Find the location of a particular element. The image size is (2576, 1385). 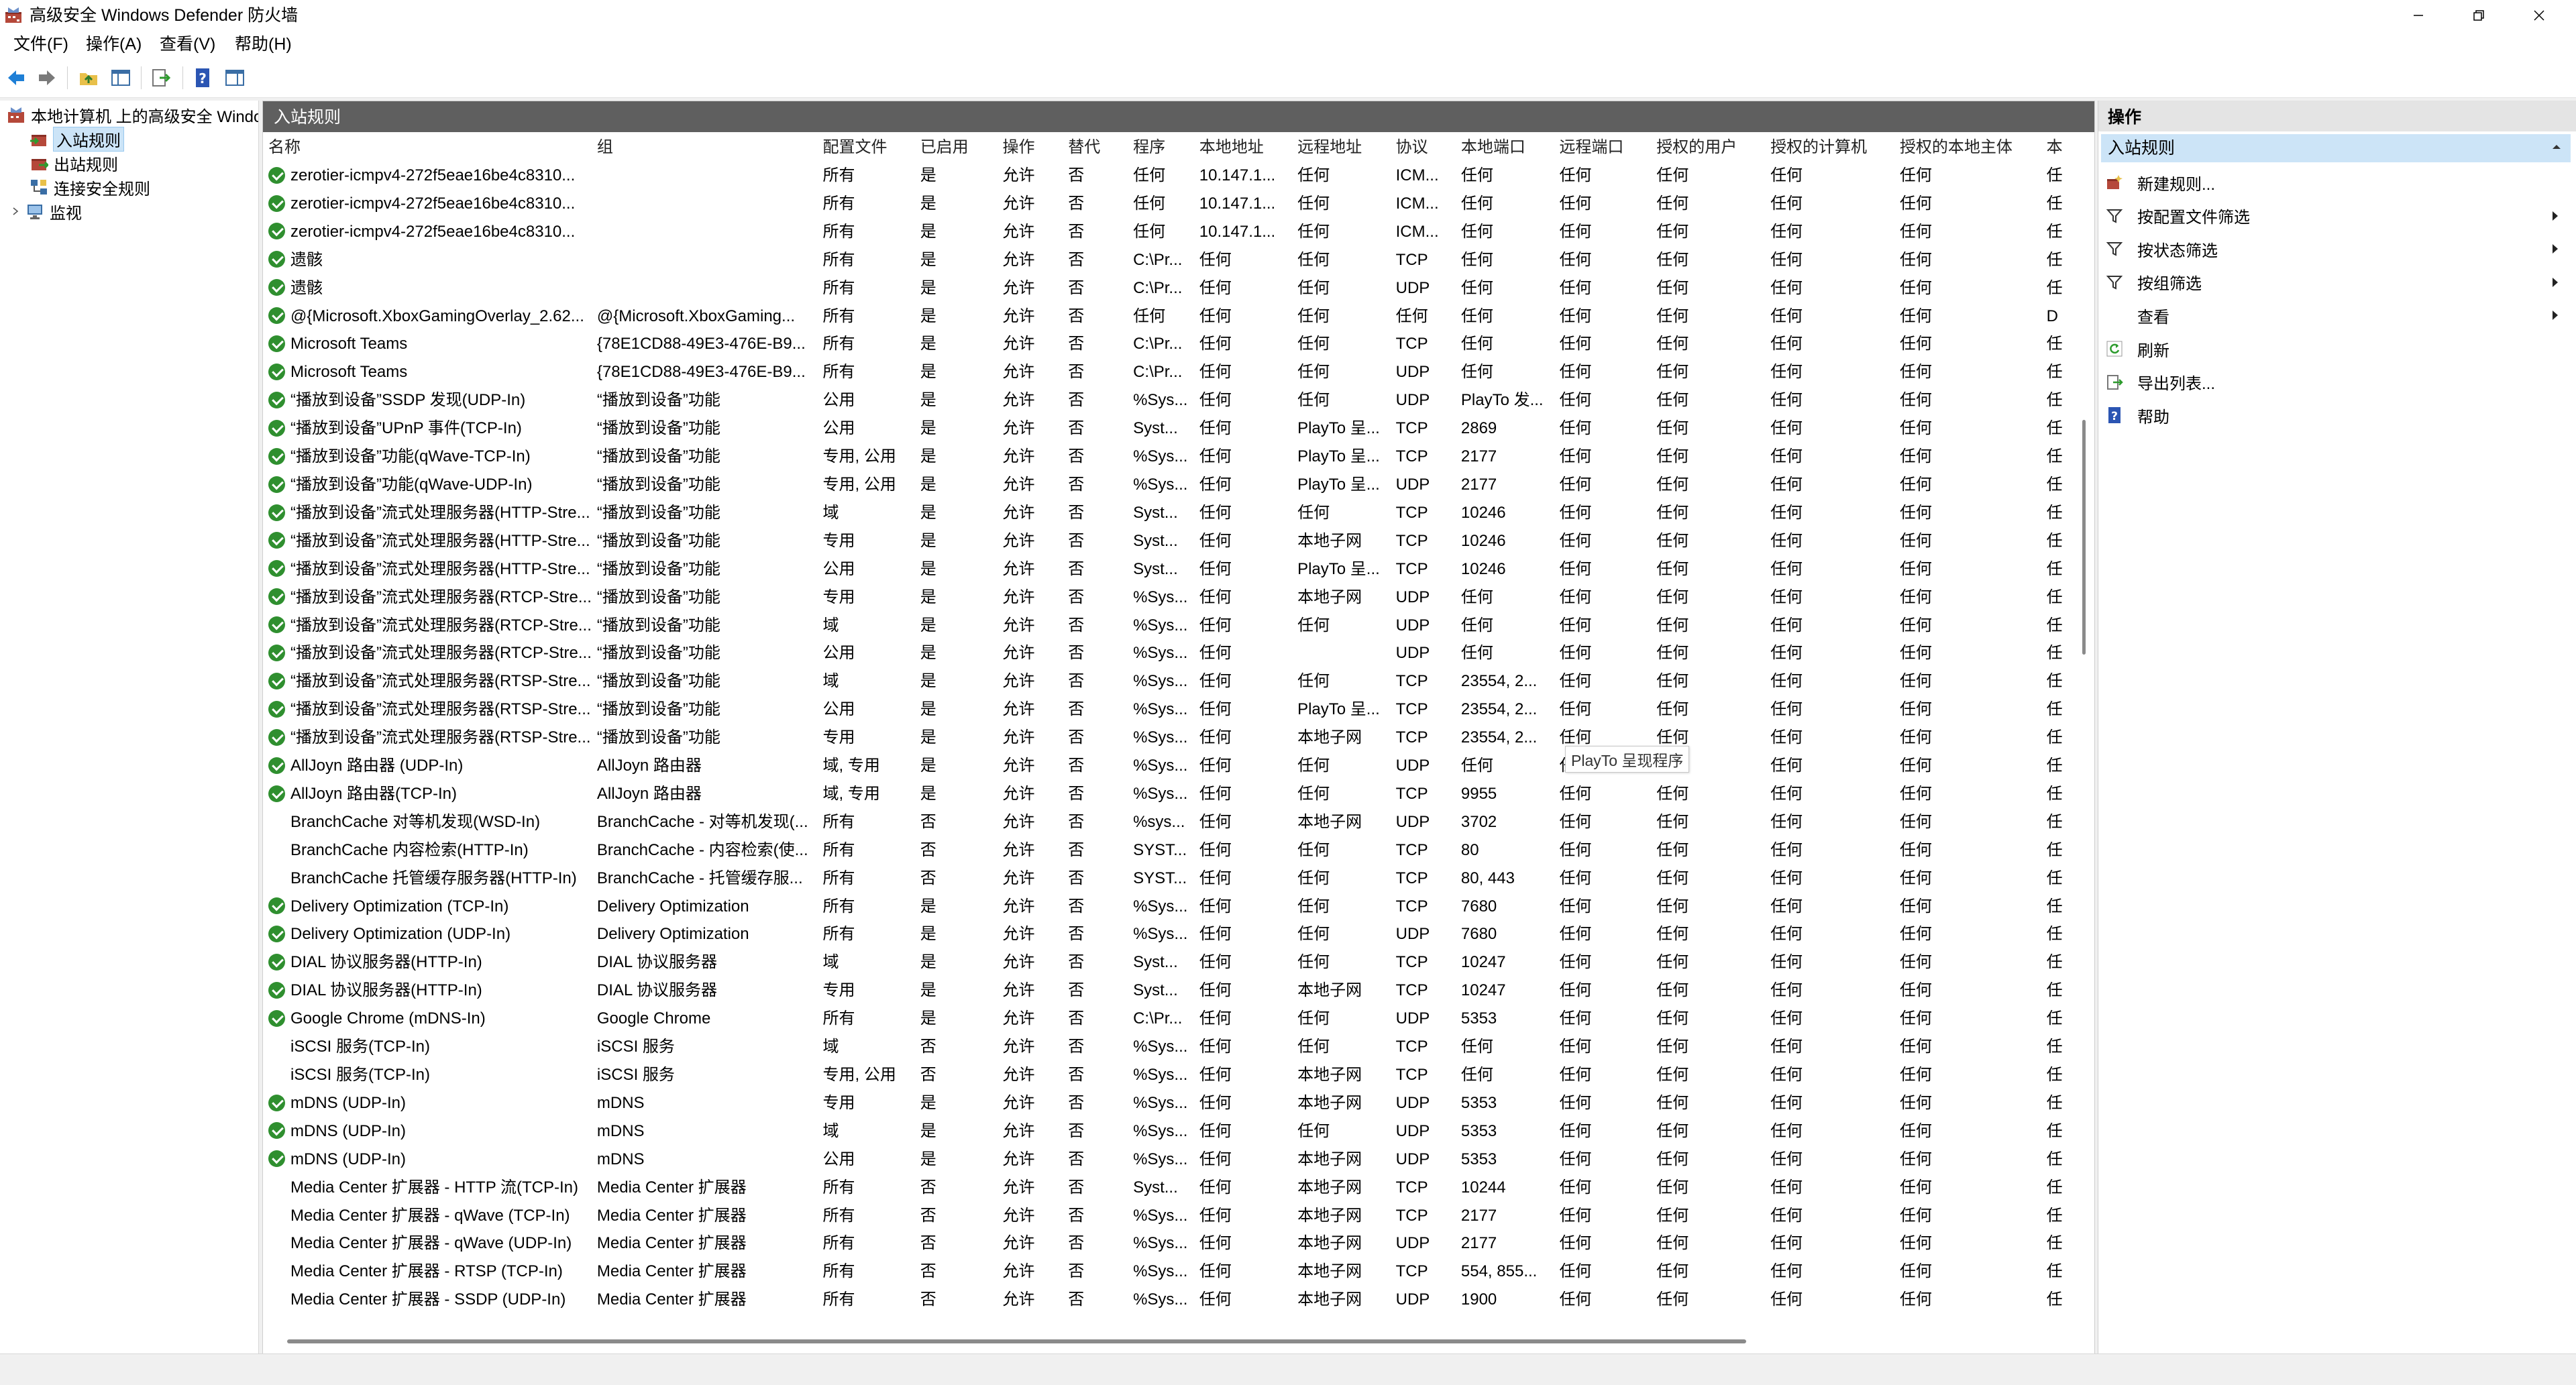

column-header: 远程地址 is located at coordinates (1341, 147).